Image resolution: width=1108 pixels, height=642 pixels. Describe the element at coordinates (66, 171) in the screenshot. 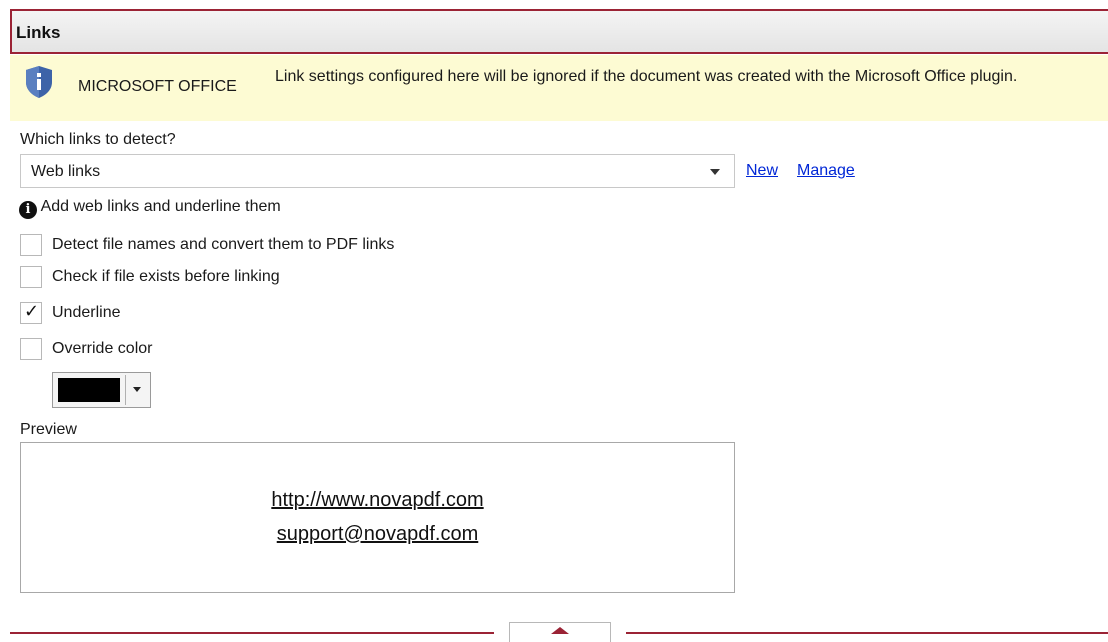

I see `link-type-selected: Web links` at that location.